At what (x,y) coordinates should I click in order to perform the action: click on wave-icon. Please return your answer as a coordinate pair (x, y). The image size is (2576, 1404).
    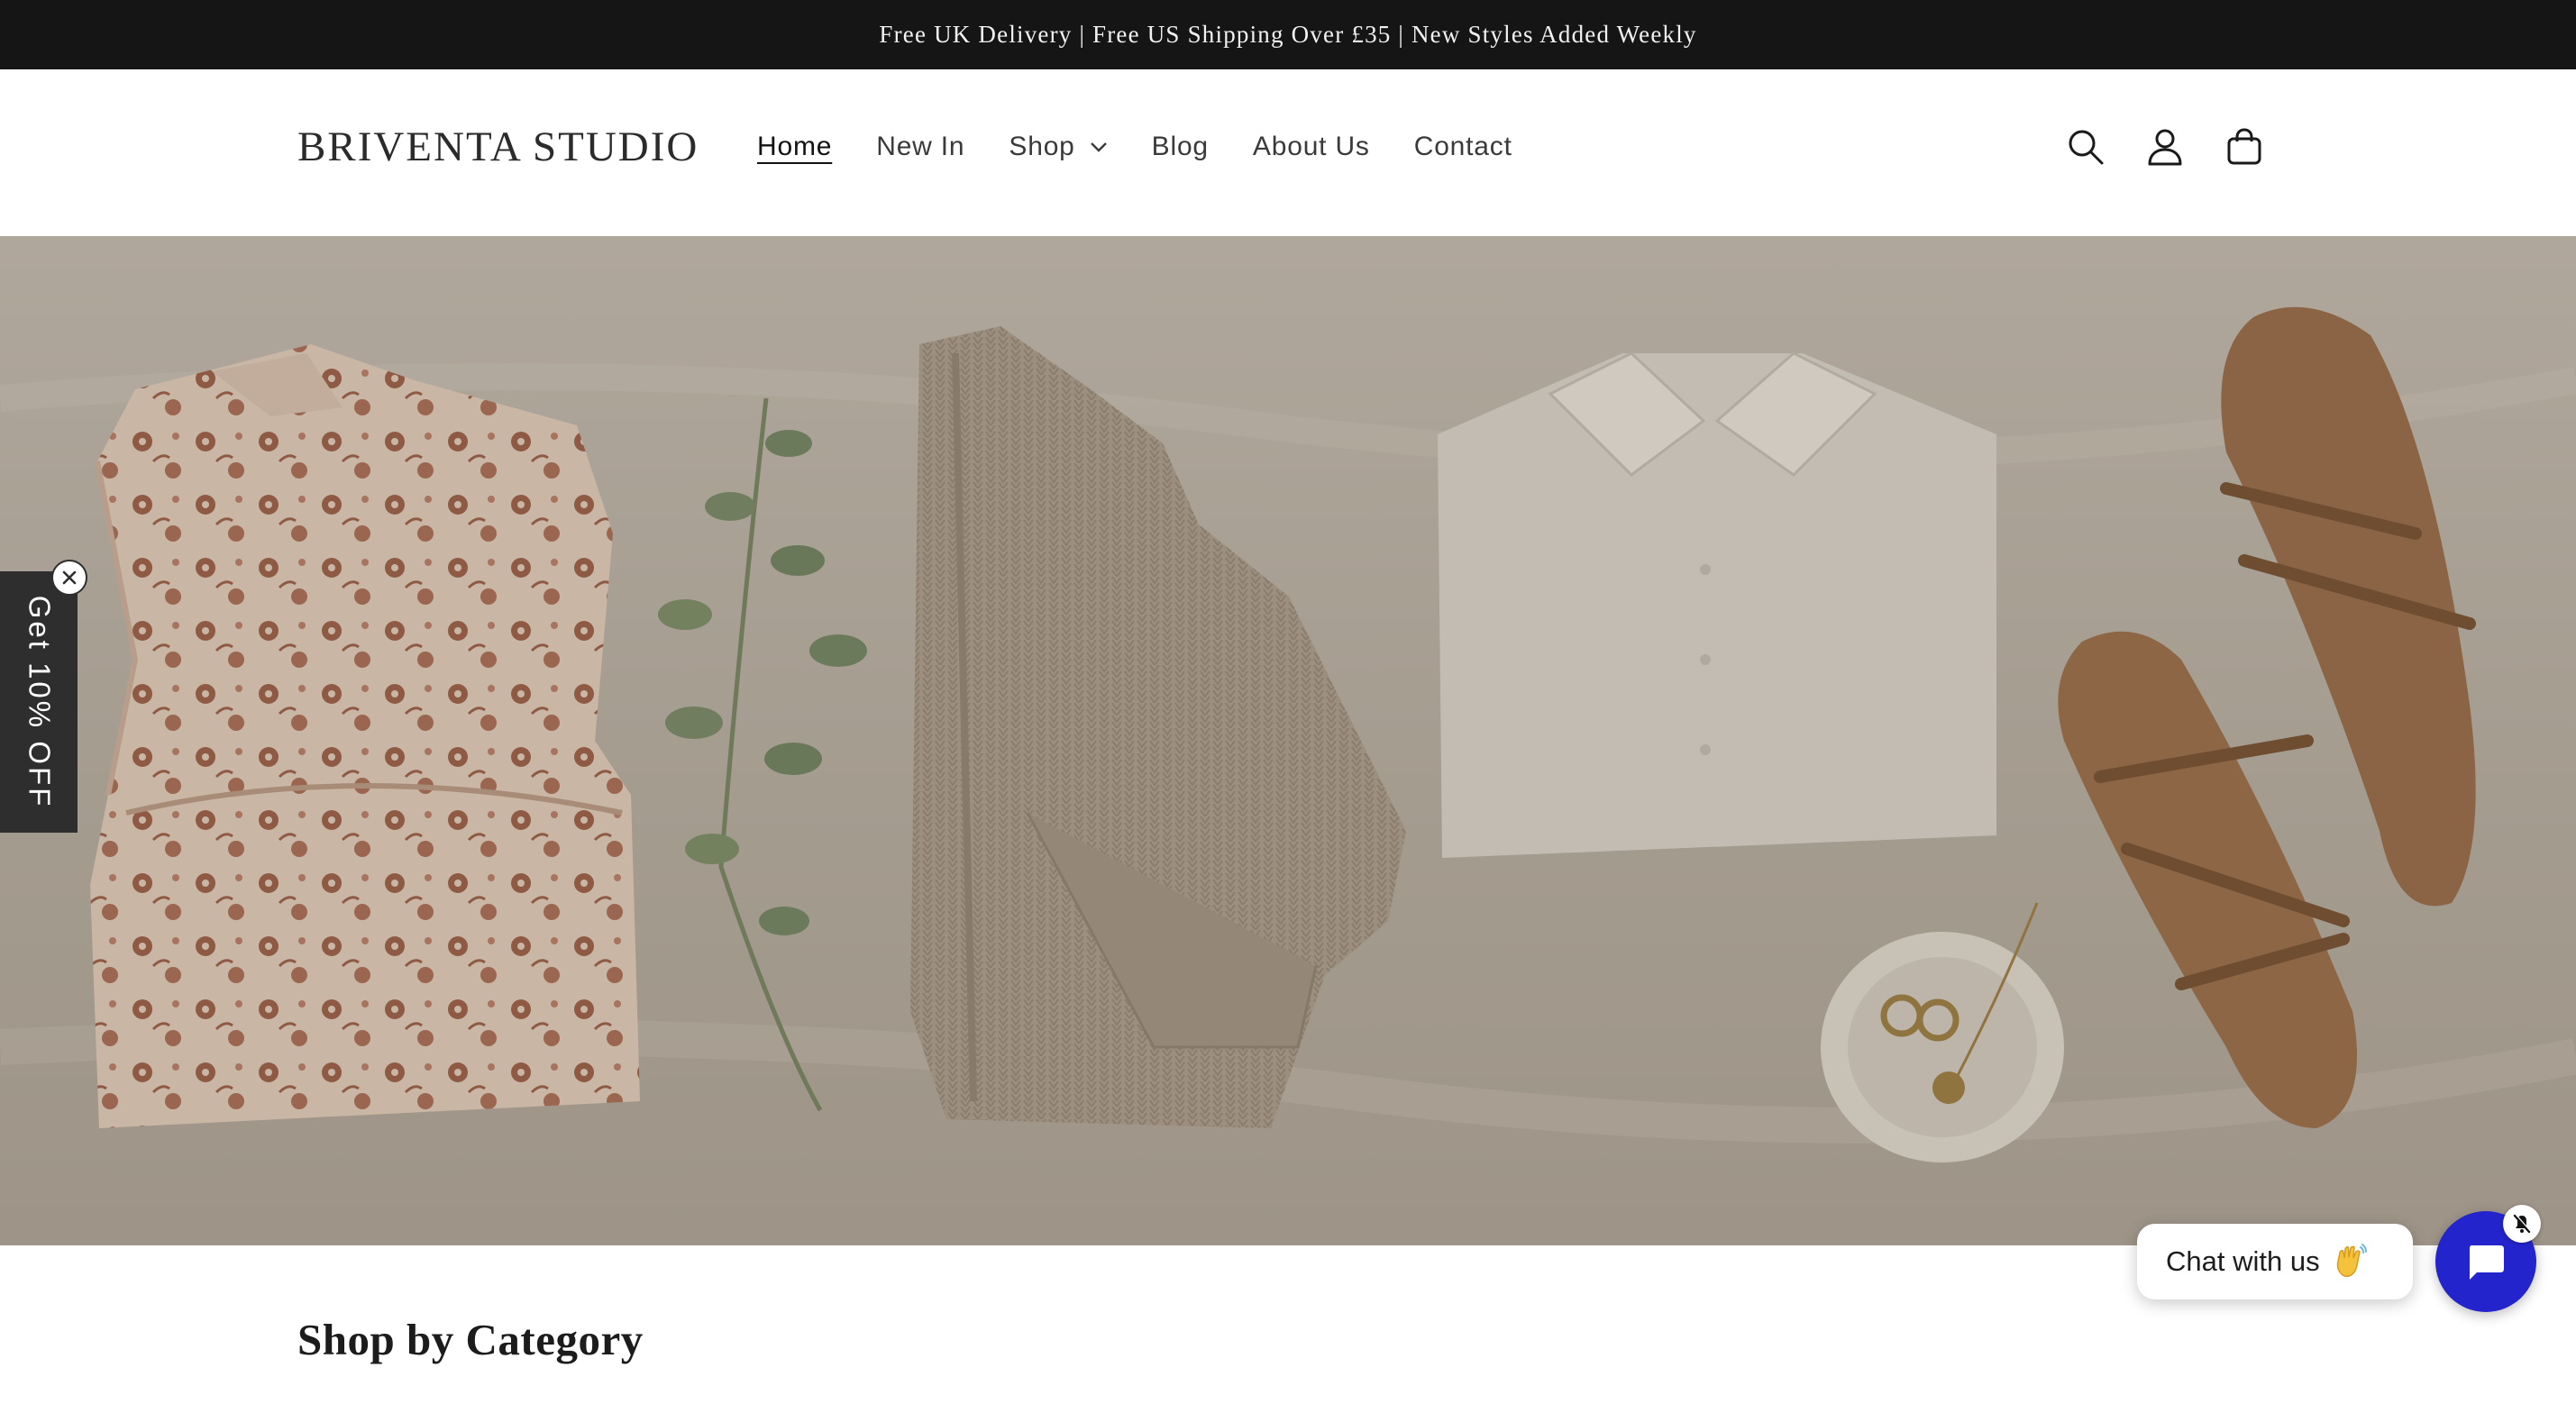
    Looking at the image, I should click on (2351, 1260).